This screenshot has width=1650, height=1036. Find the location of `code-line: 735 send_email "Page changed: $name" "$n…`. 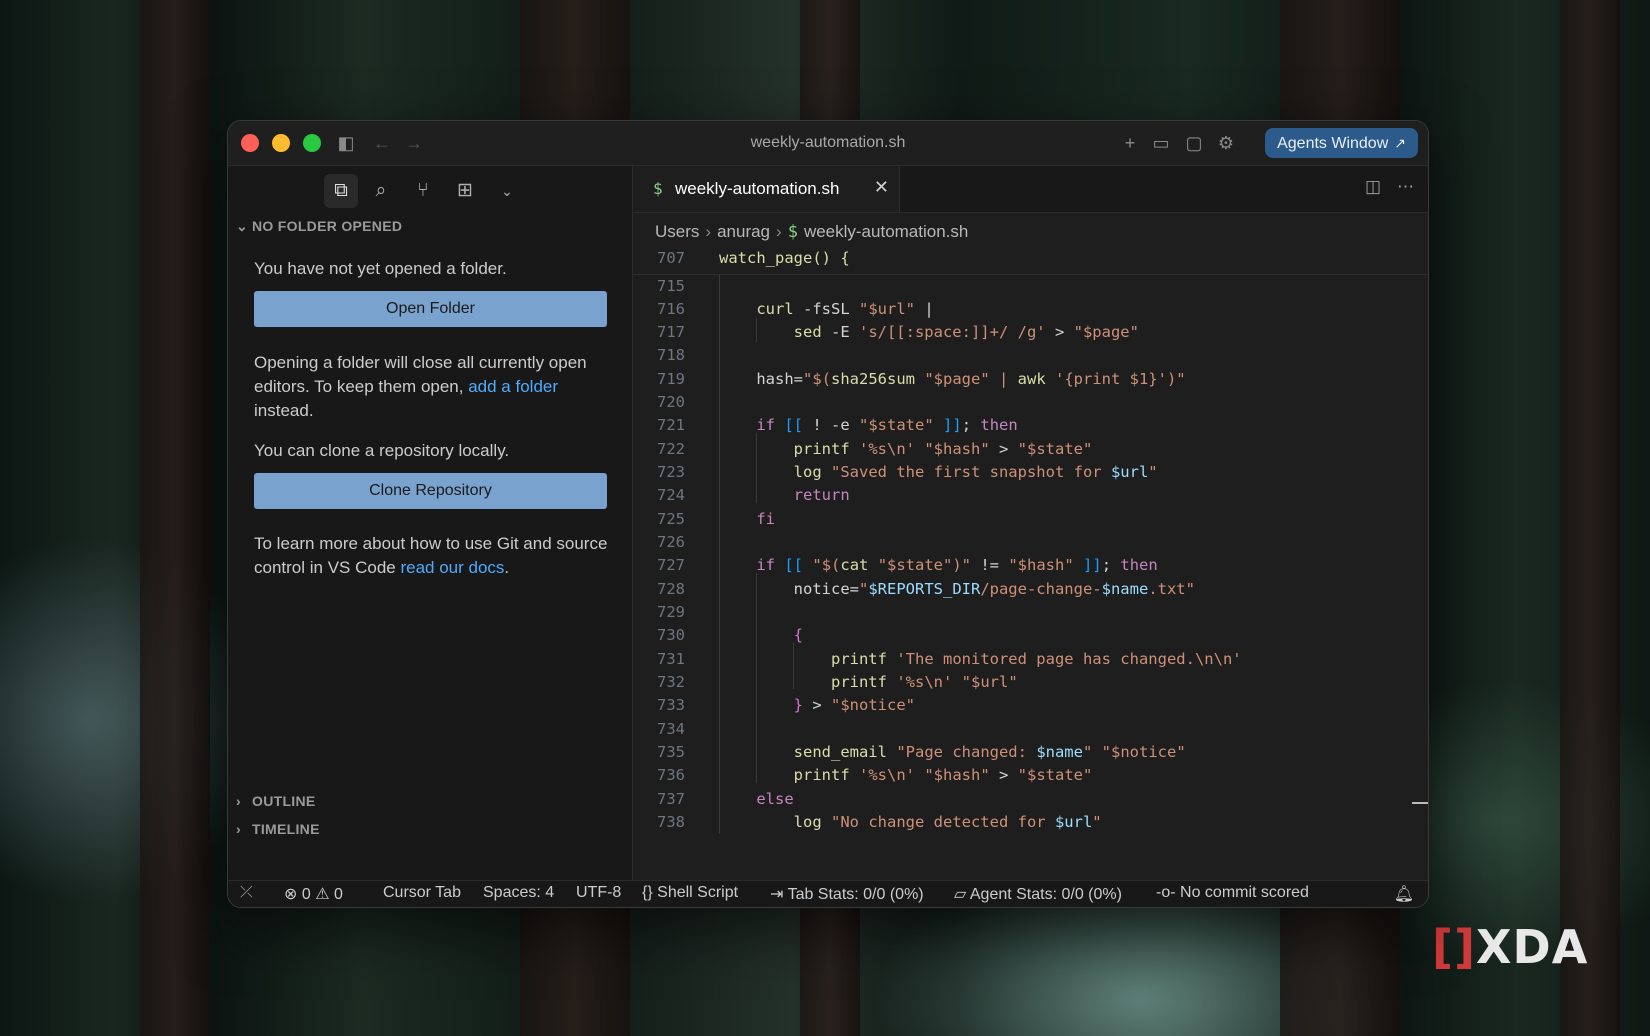

code-line: 735 send_email "Page changed: $name" "$n… is located at coordinates (921, 752).